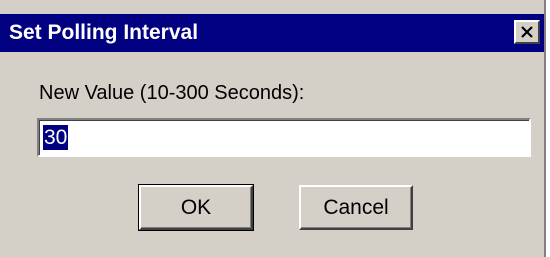  Describe the element at coordinates (356, 207) in the screenshot. I see `cancel-button: Cancel` at that location.